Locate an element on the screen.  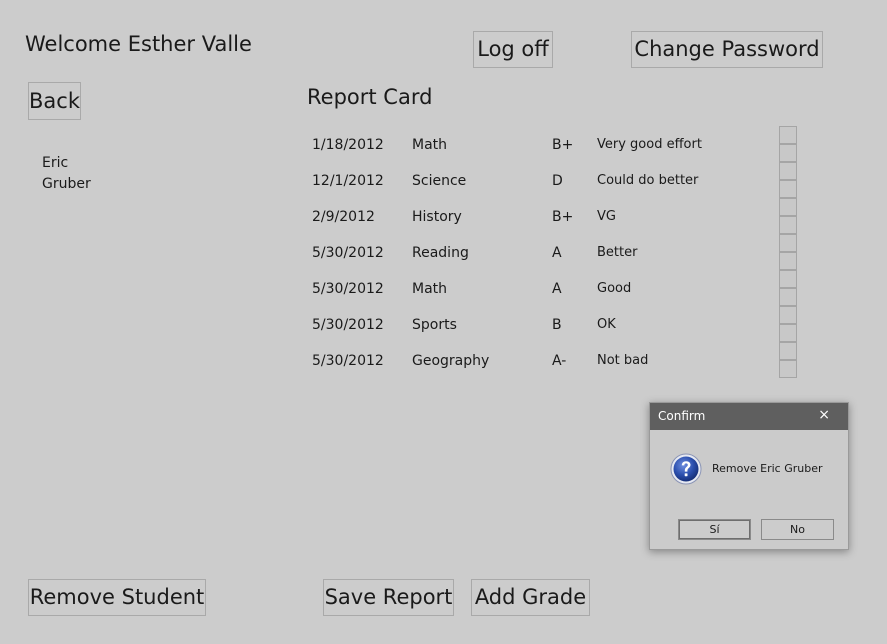
grade-date: 2/9/2012 is located at coordinates (343, 217).